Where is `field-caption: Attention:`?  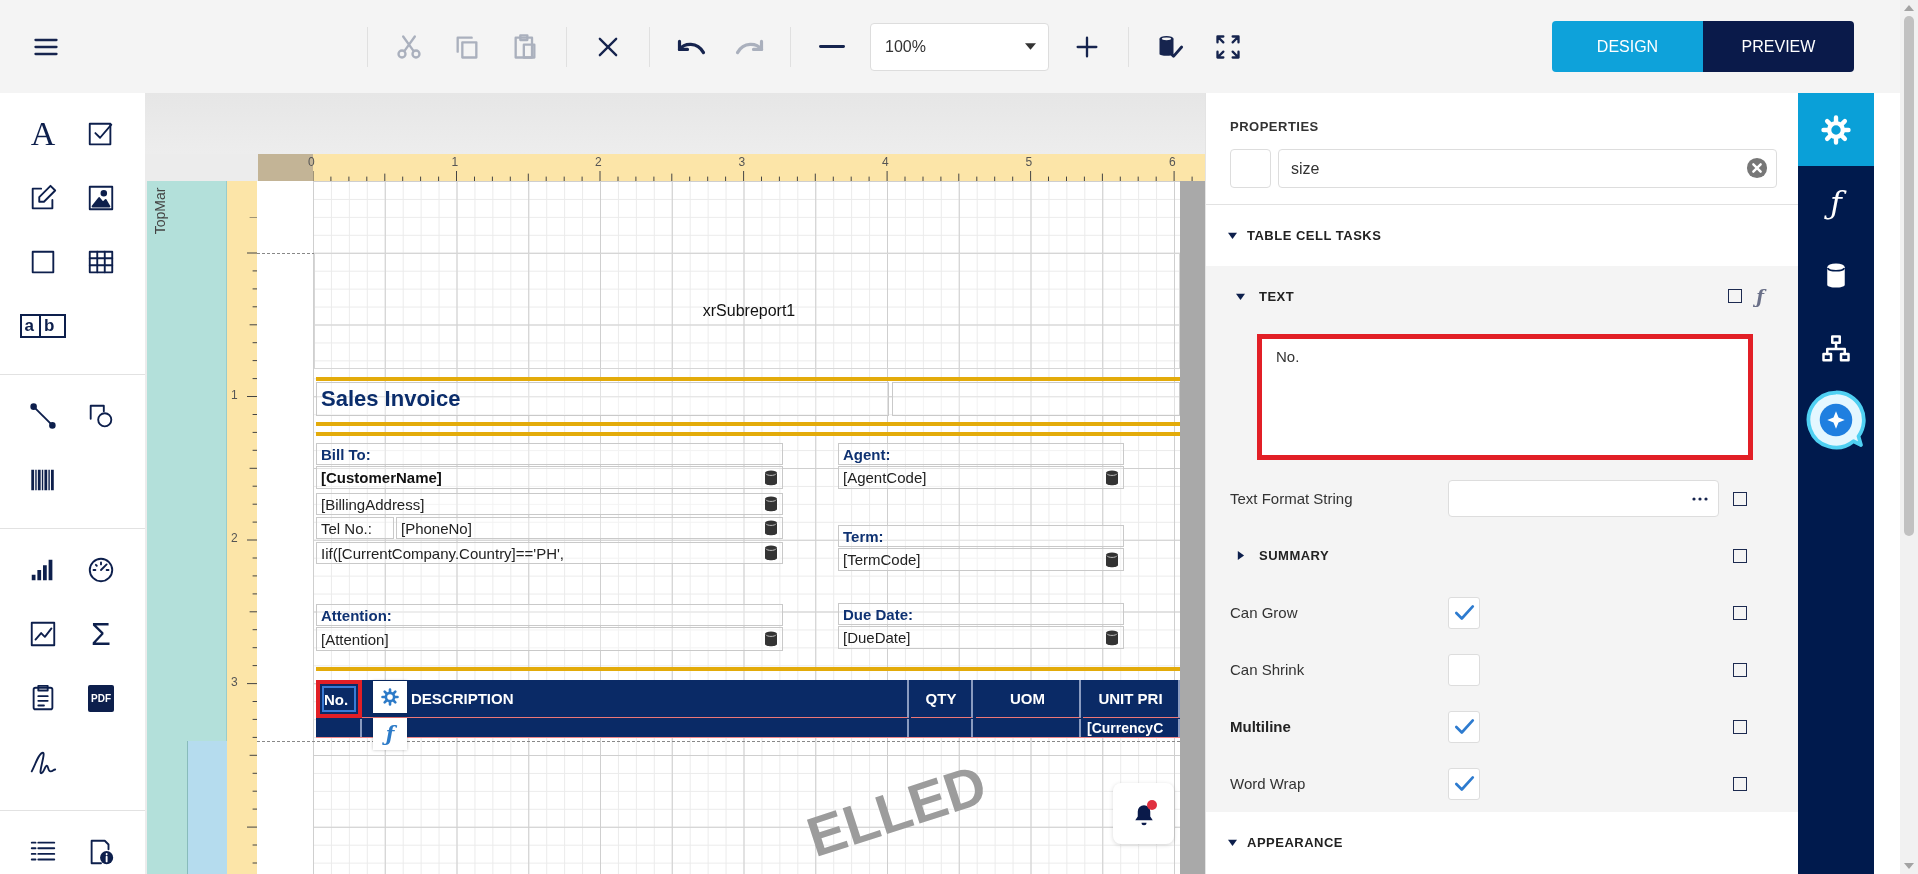 field-caption: Attention: is located at coordinates (549, 615).